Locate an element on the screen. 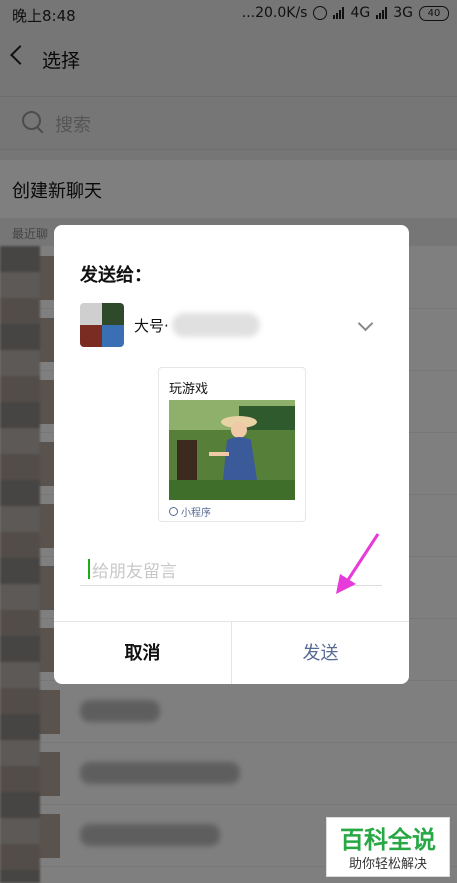 The width and height of the screenshot is (457, 883). cancel-button: 取消 is located at coordinates (142, 653).